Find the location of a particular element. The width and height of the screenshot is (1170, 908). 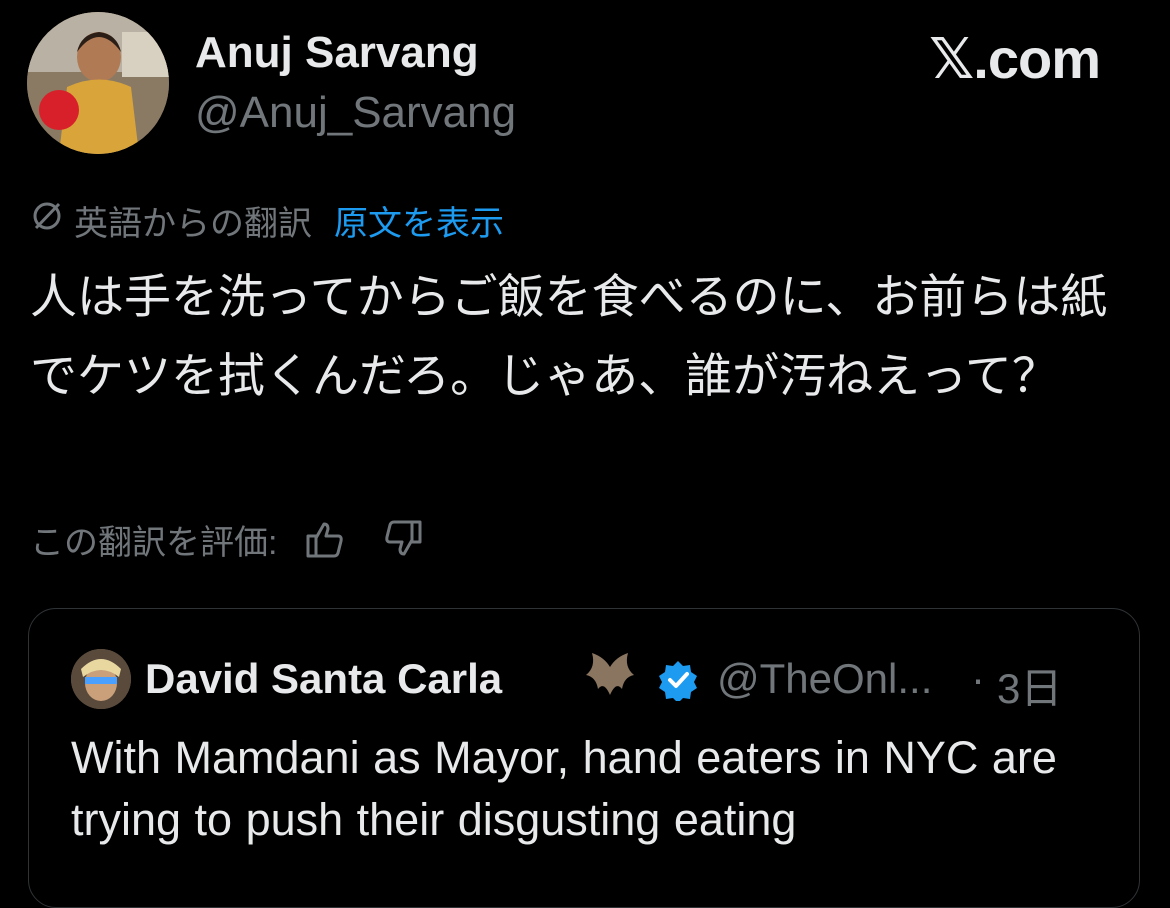

verified-badge-icon is located at coordinates (678, 682).